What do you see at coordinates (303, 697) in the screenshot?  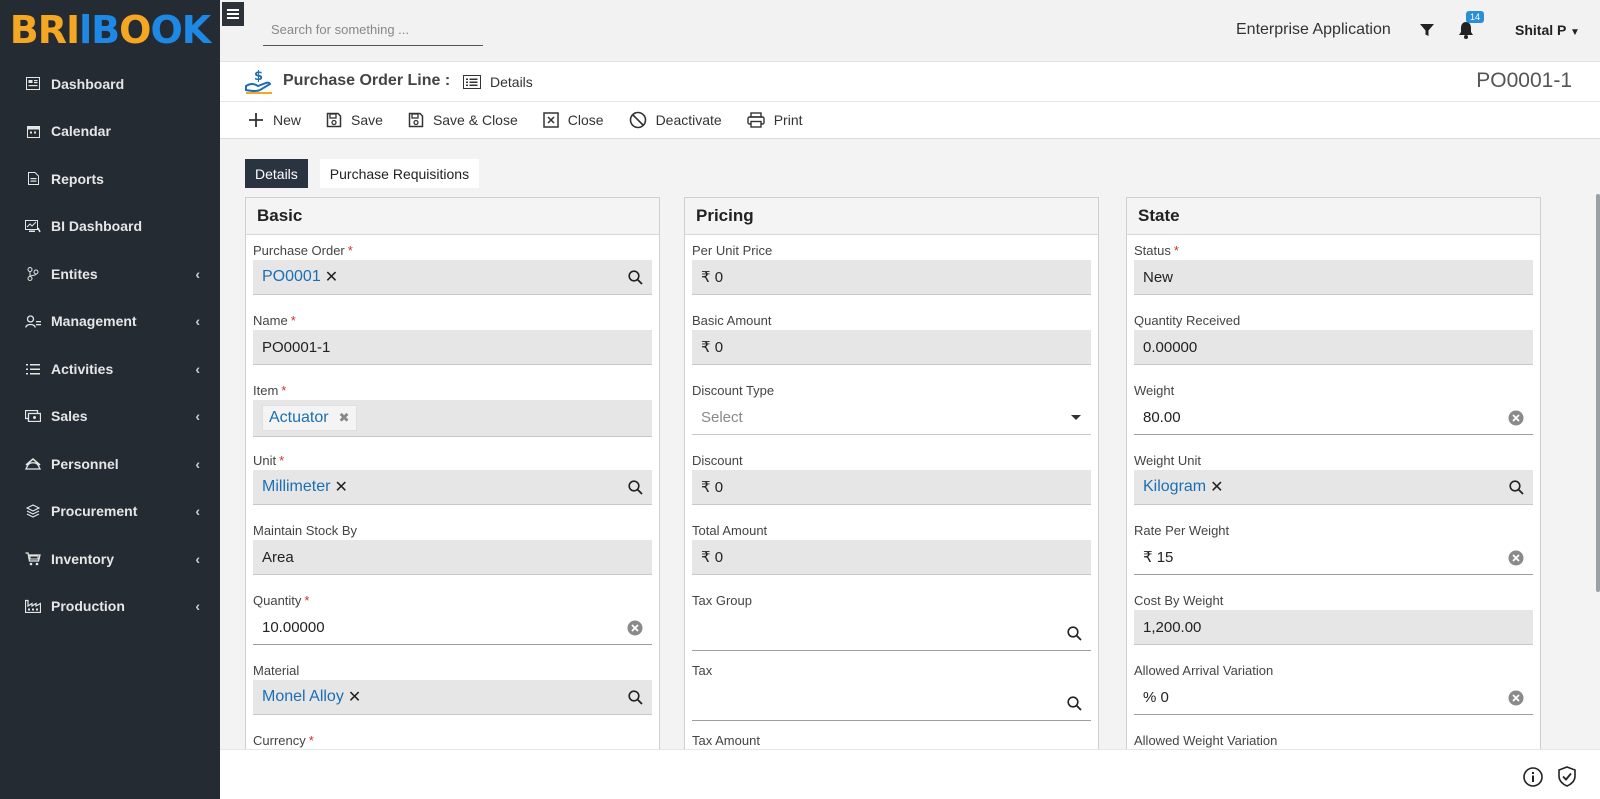 I see `material-link: Monel Alloy` at bounding box center [303, 697].